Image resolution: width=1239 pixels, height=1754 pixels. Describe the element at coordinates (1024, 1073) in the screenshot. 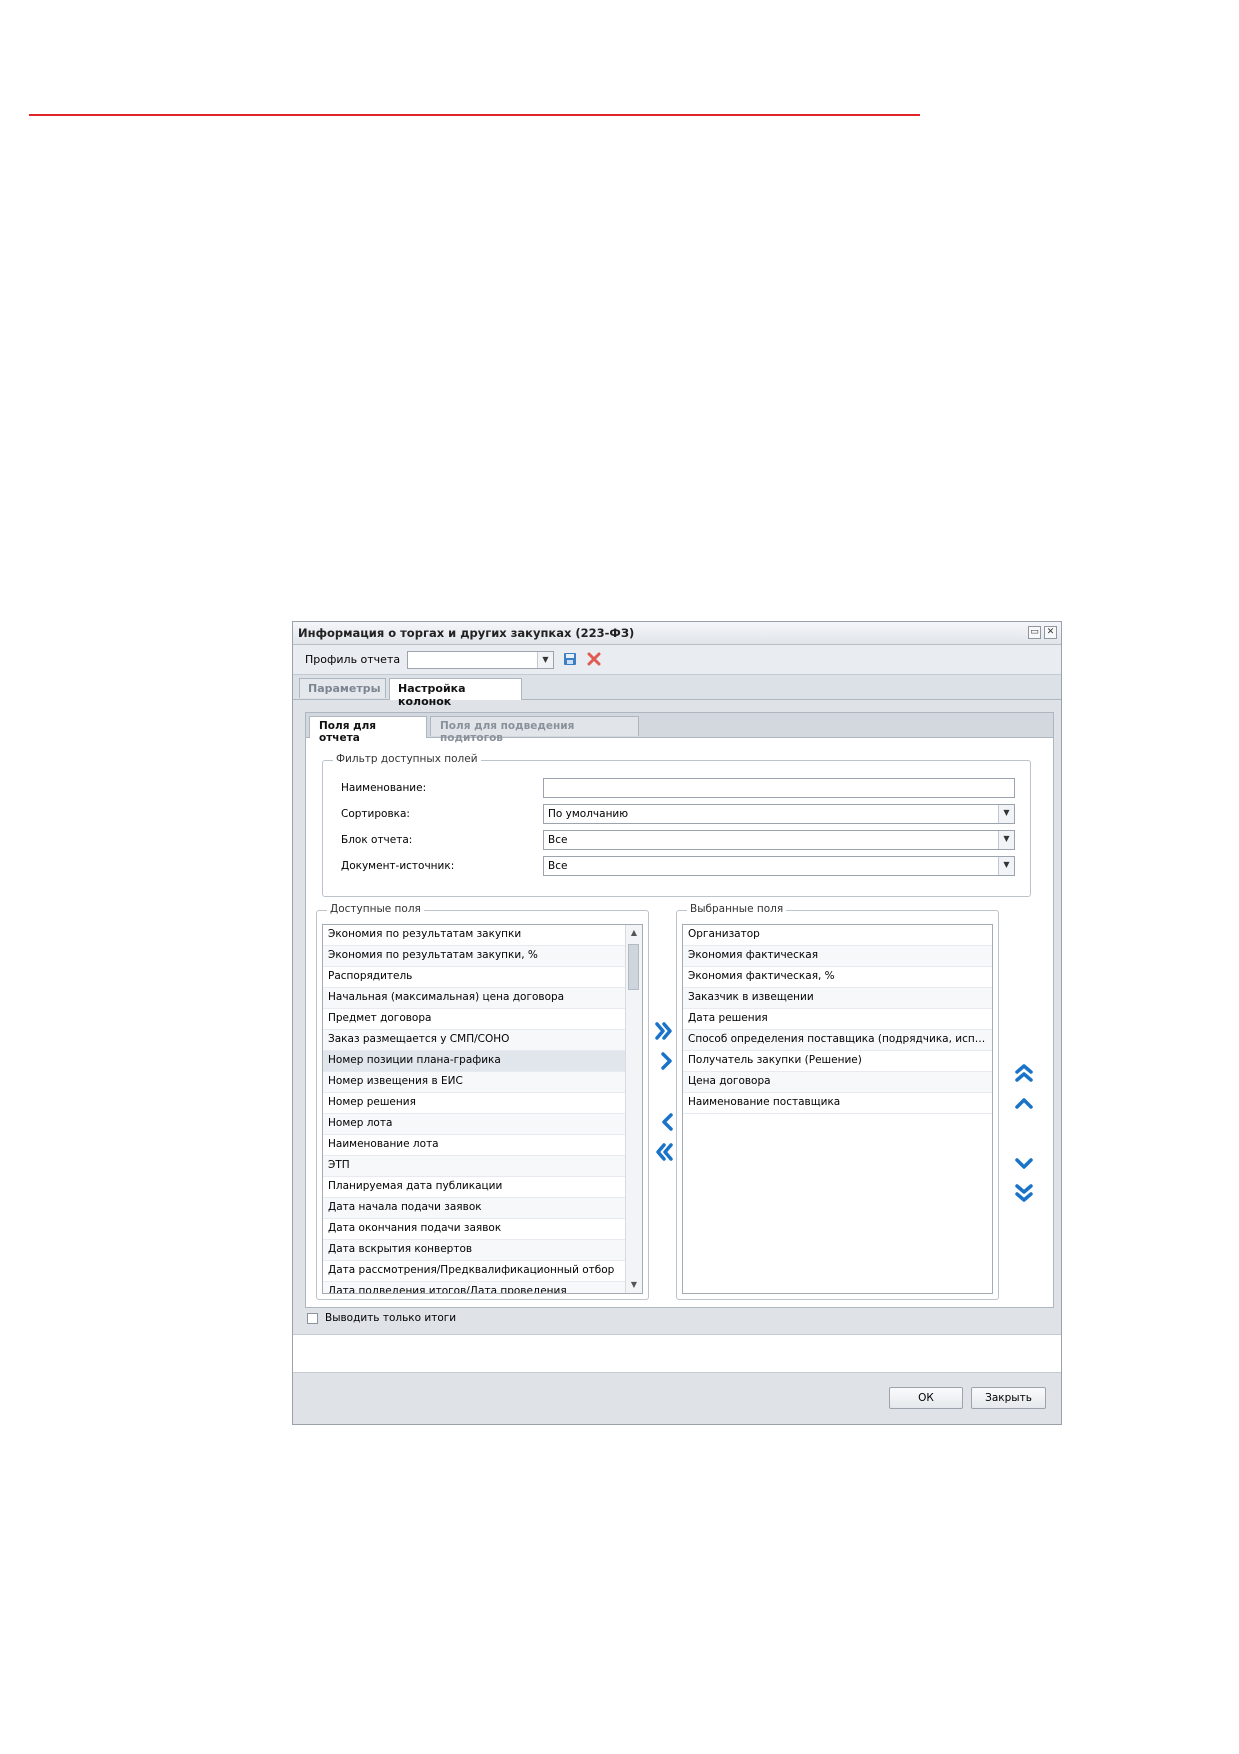

I see `move-to-top-icon` at that location.